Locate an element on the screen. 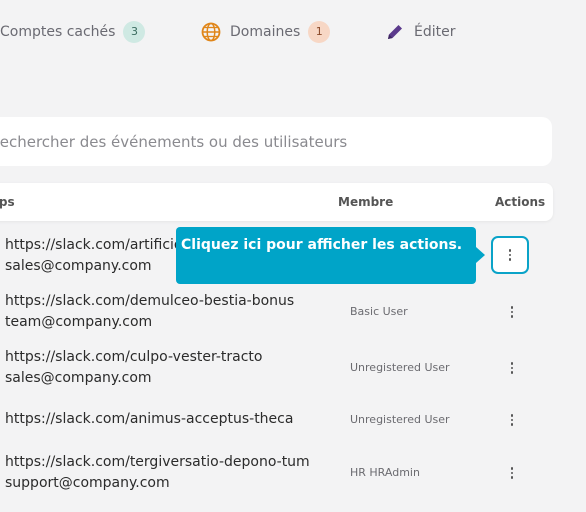 The height and width of the screenshot is (512, 586). row-member: HR HRAdmin is located at coordinates (385, 472).